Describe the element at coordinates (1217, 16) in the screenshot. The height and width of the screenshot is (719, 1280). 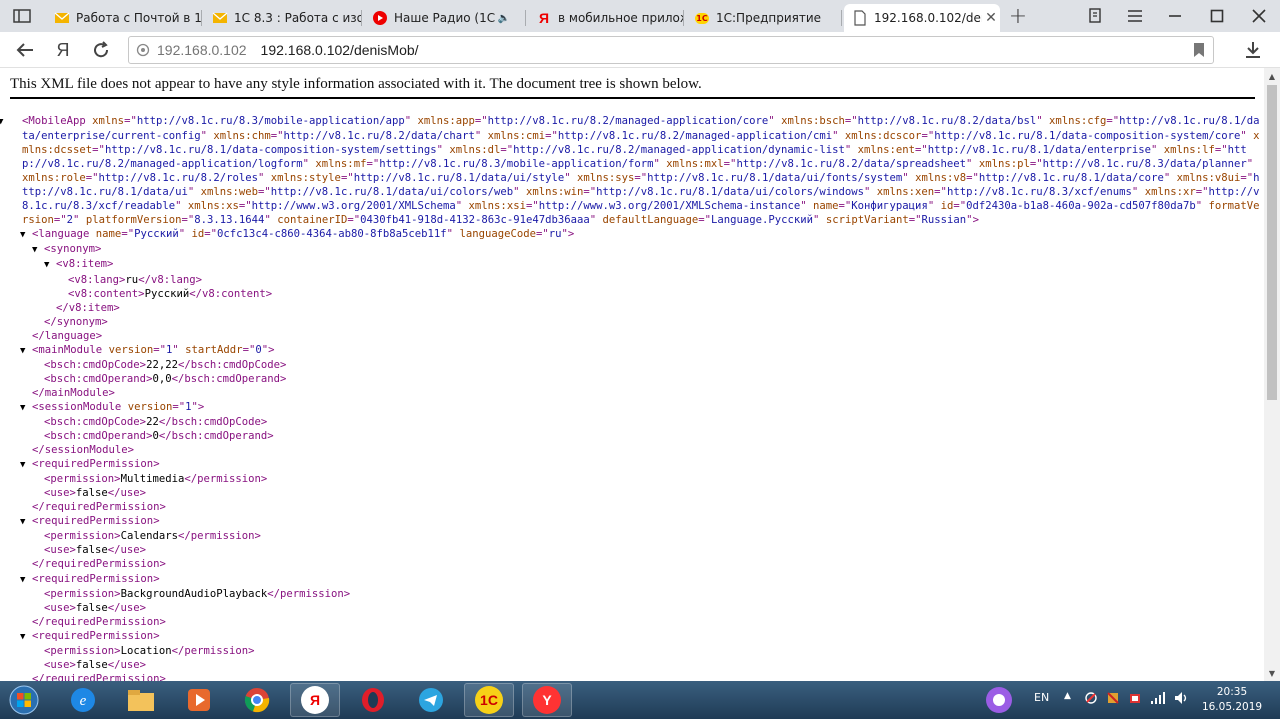
I see `maximize-icon` at that location.